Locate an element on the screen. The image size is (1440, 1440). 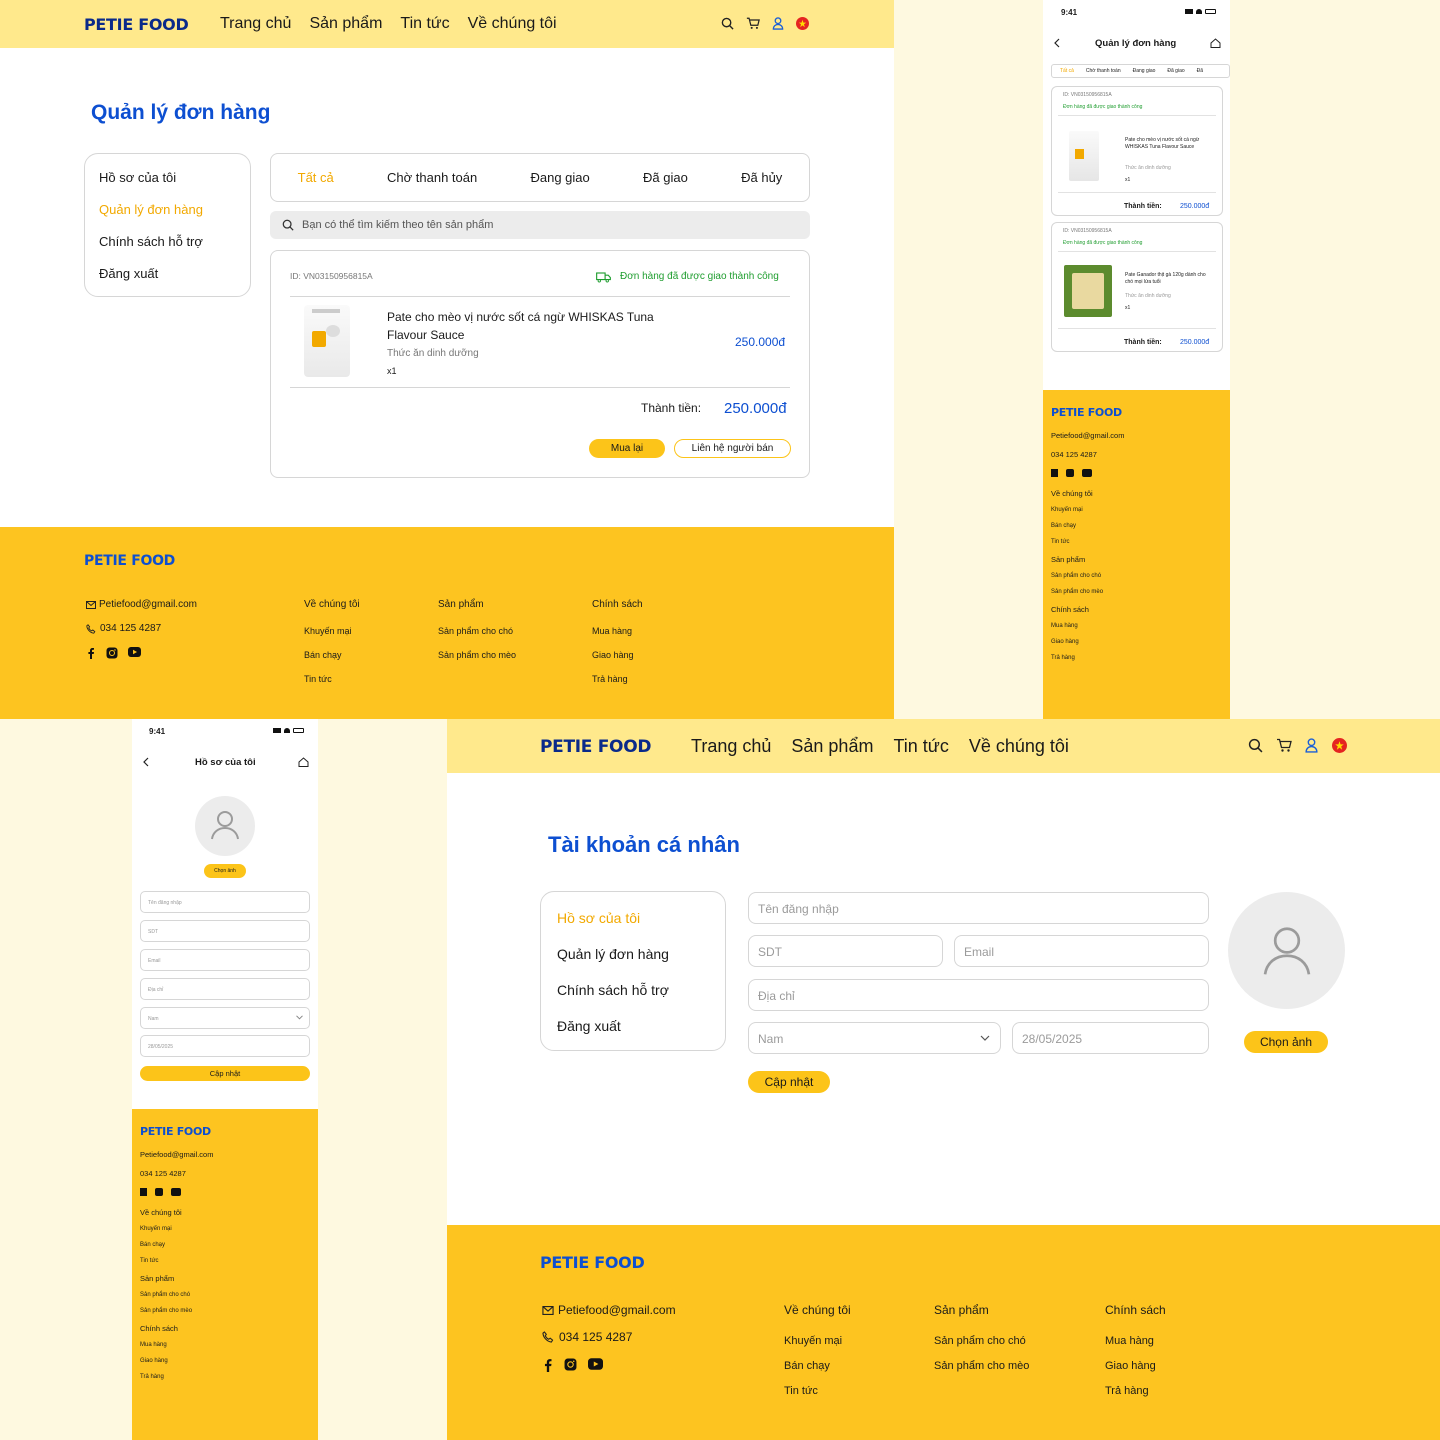
dob-field: 28/05/2025 is located at coordinates (1110, 1038).